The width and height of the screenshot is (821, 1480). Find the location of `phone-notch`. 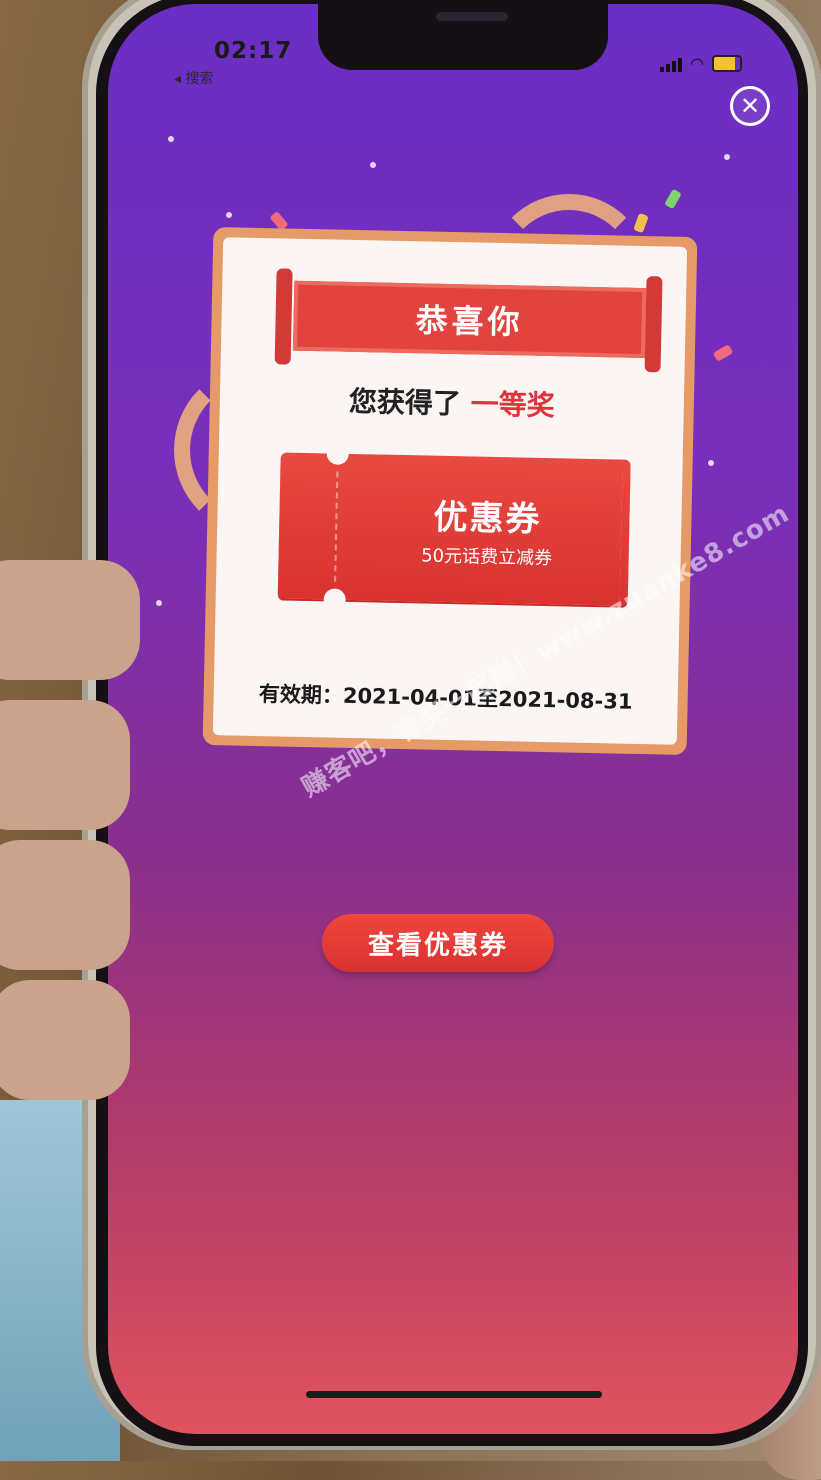

phone-notch is located at coordinates (463, 35).